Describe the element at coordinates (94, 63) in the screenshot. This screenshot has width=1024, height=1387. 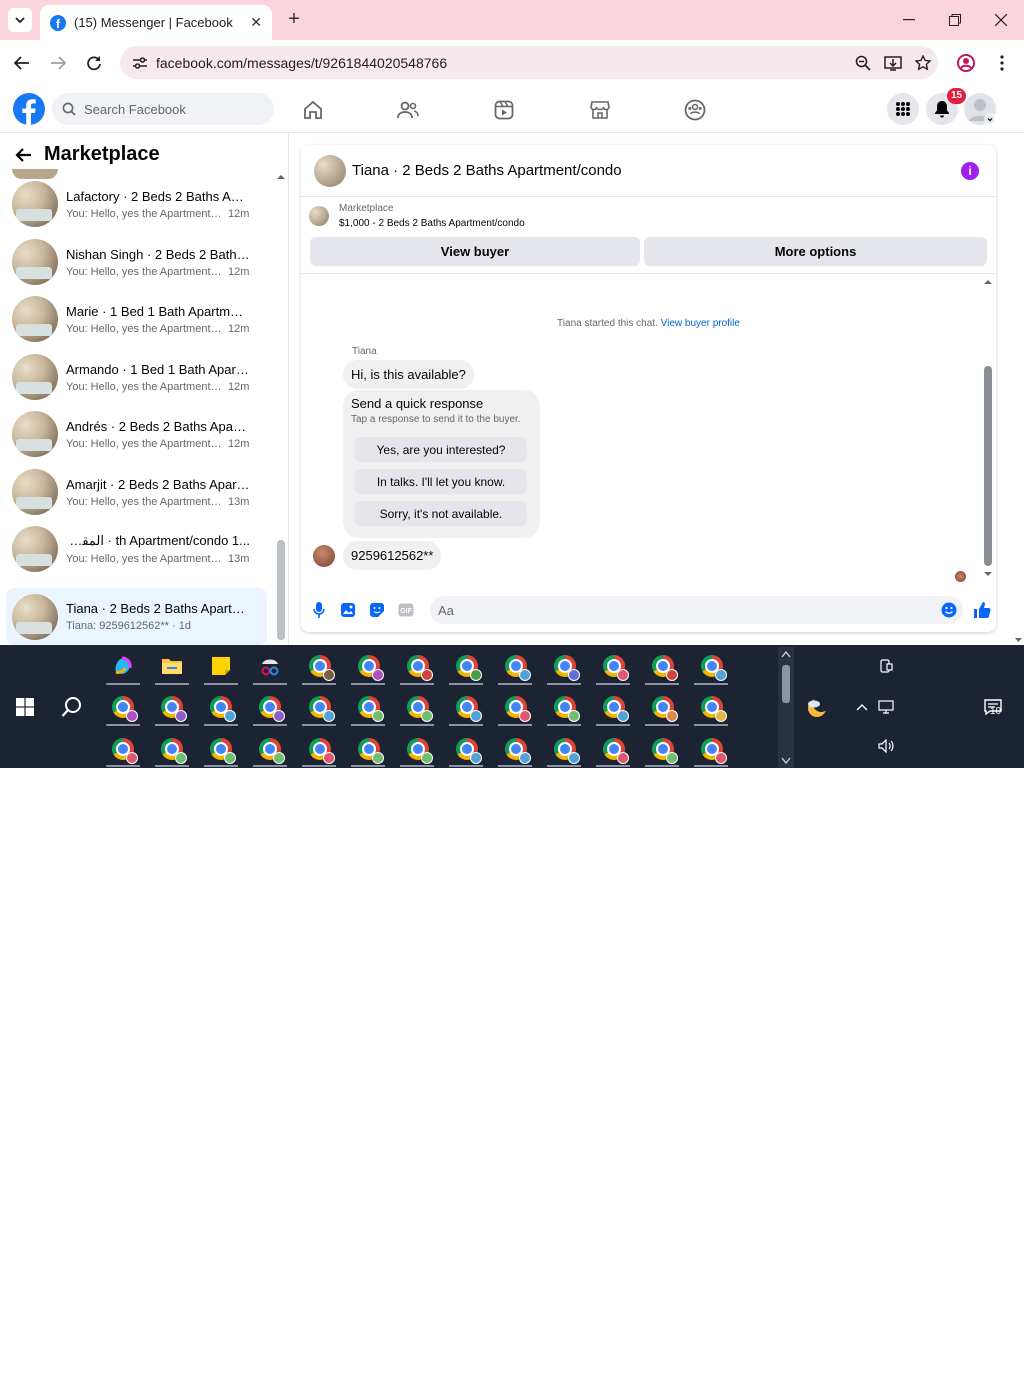
I see `reload-icon` at that location.